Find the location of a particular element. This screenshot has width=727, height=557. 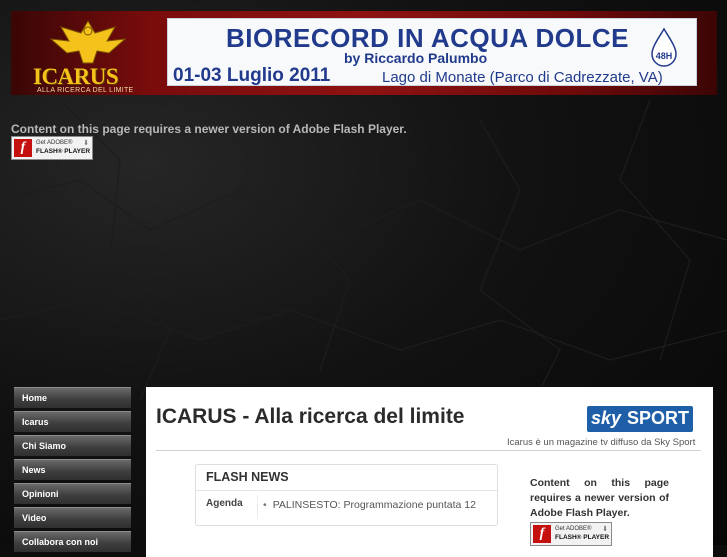

icarus-logo: ICARUS ALLA RICERCA DEL LIMITE is located at coordinates (88, 55).